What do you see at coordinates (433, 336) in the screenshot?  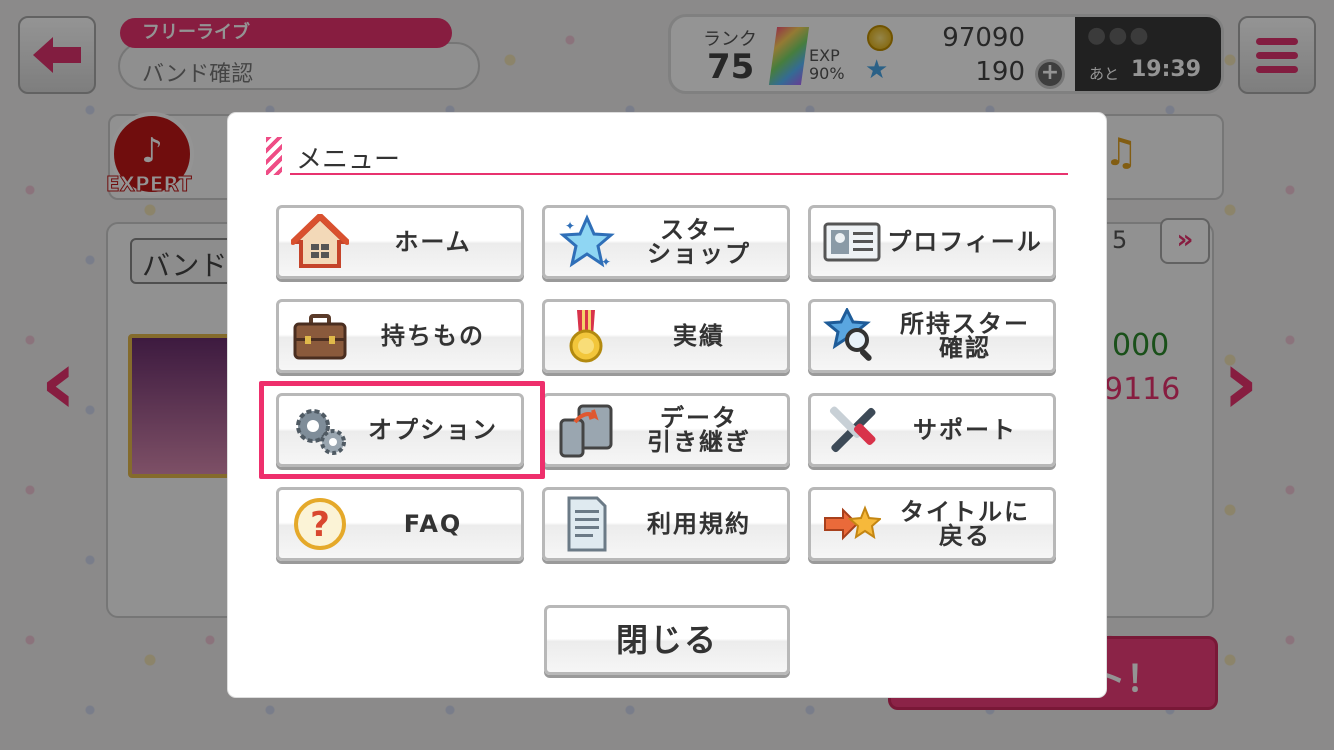 I see `menu-button-label: 持ちもの` at bounding box center [433, 336].